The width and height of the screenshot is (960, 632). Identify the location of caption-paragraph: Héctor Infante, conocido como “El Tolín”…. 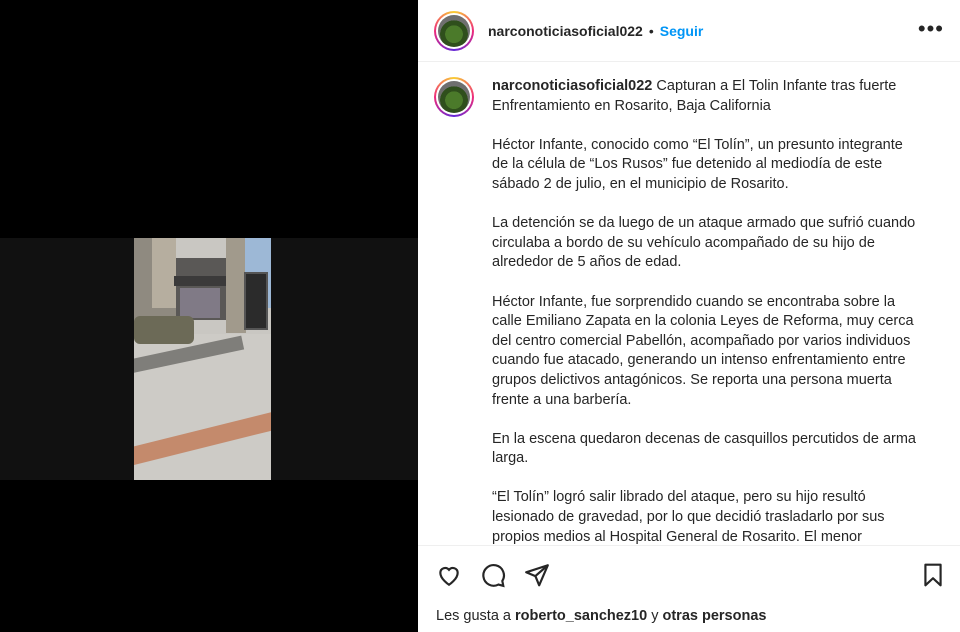
(697, 164).